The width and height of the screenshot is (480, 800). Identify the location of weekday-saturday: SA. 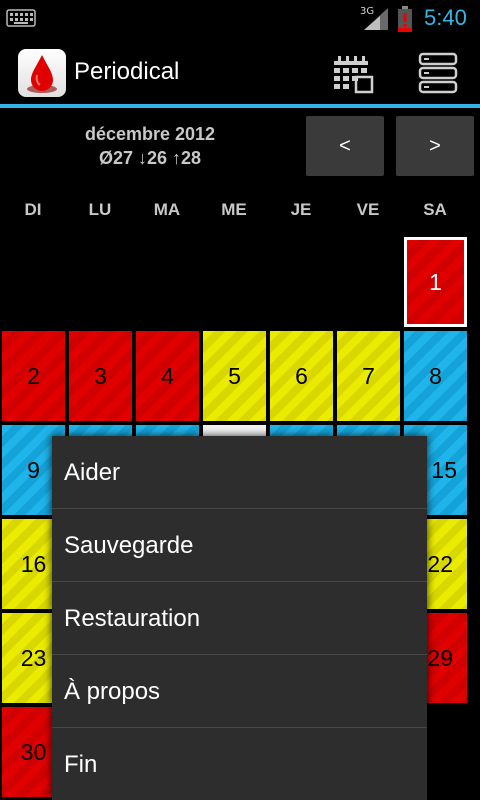
(435, 209).